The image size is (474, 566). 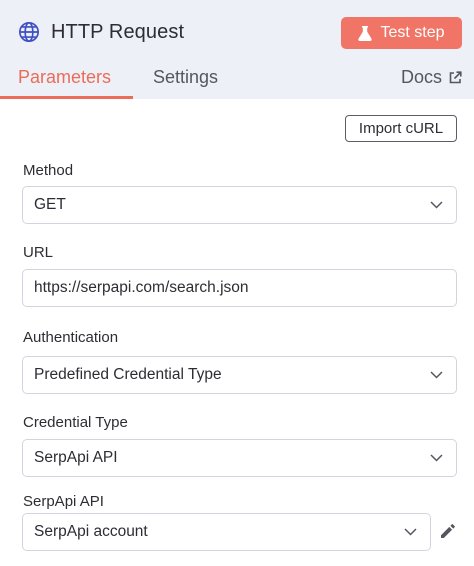 I want to click on title-row: HTTP Request, so click(x=101, y=32).